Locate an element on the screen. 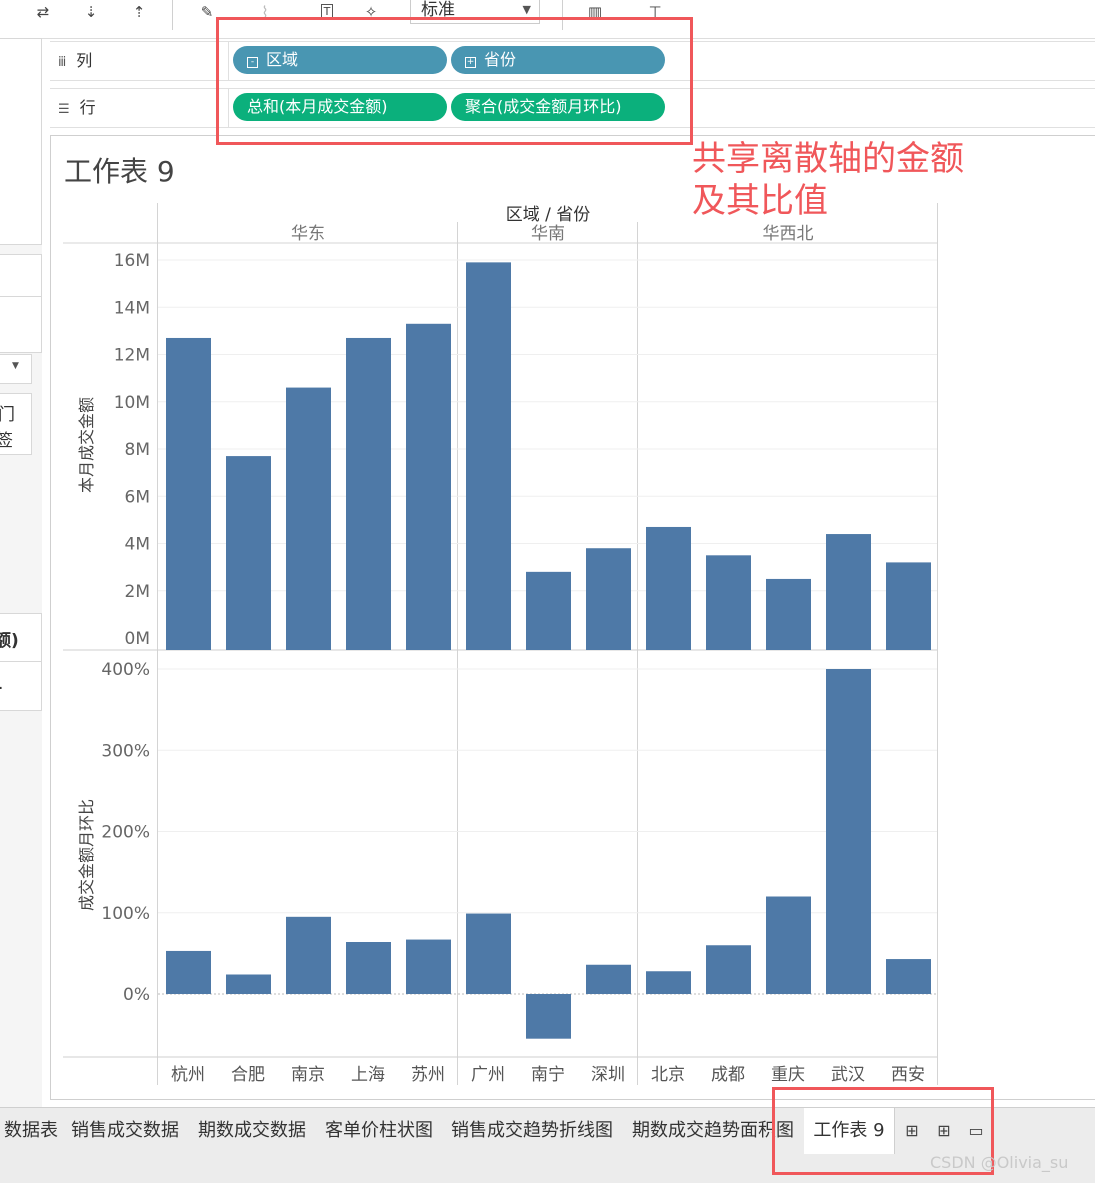 This screenshot has height=1183, width=1095. y-tick-label: 12M is located at coordinates (132, 356).